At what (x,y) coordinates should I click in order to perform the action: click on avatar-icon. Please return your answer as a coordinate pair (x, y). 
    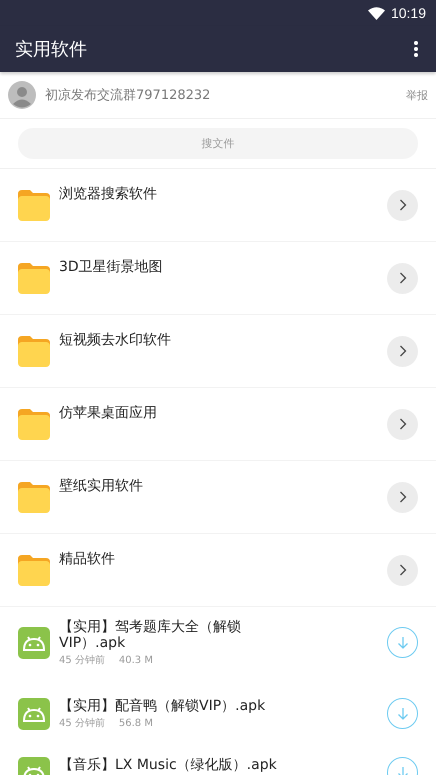
    Looking at the image, I should click on (22, 95).